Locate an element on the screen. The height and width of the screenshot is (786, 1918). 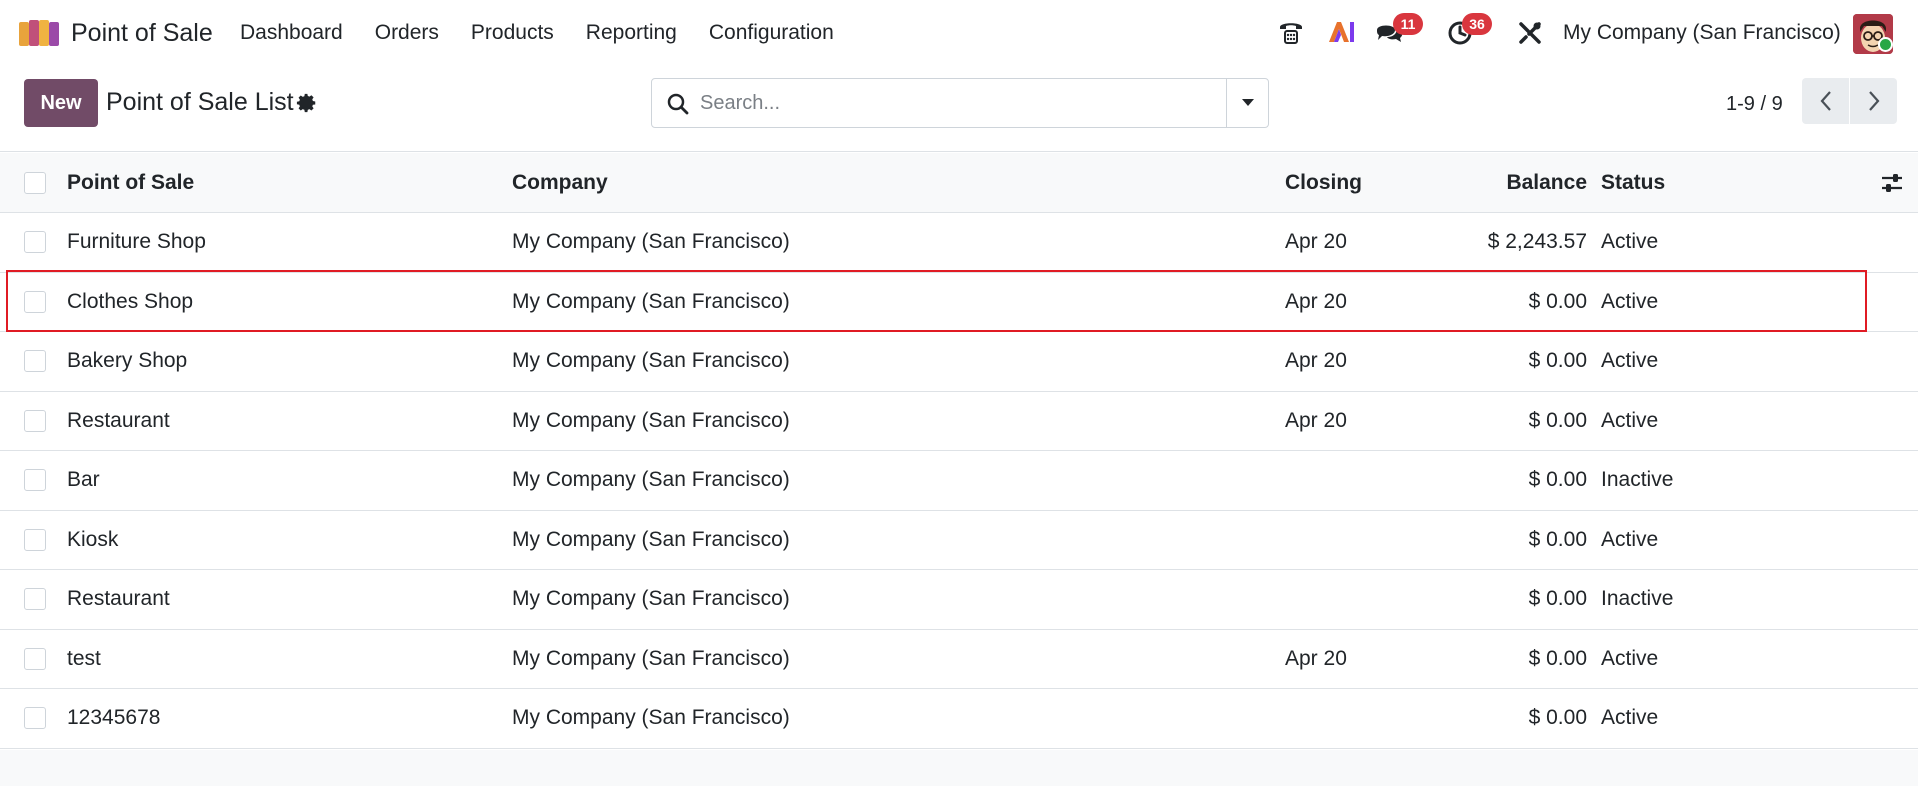
menu-products: Products is located at coordinates (512, 33).